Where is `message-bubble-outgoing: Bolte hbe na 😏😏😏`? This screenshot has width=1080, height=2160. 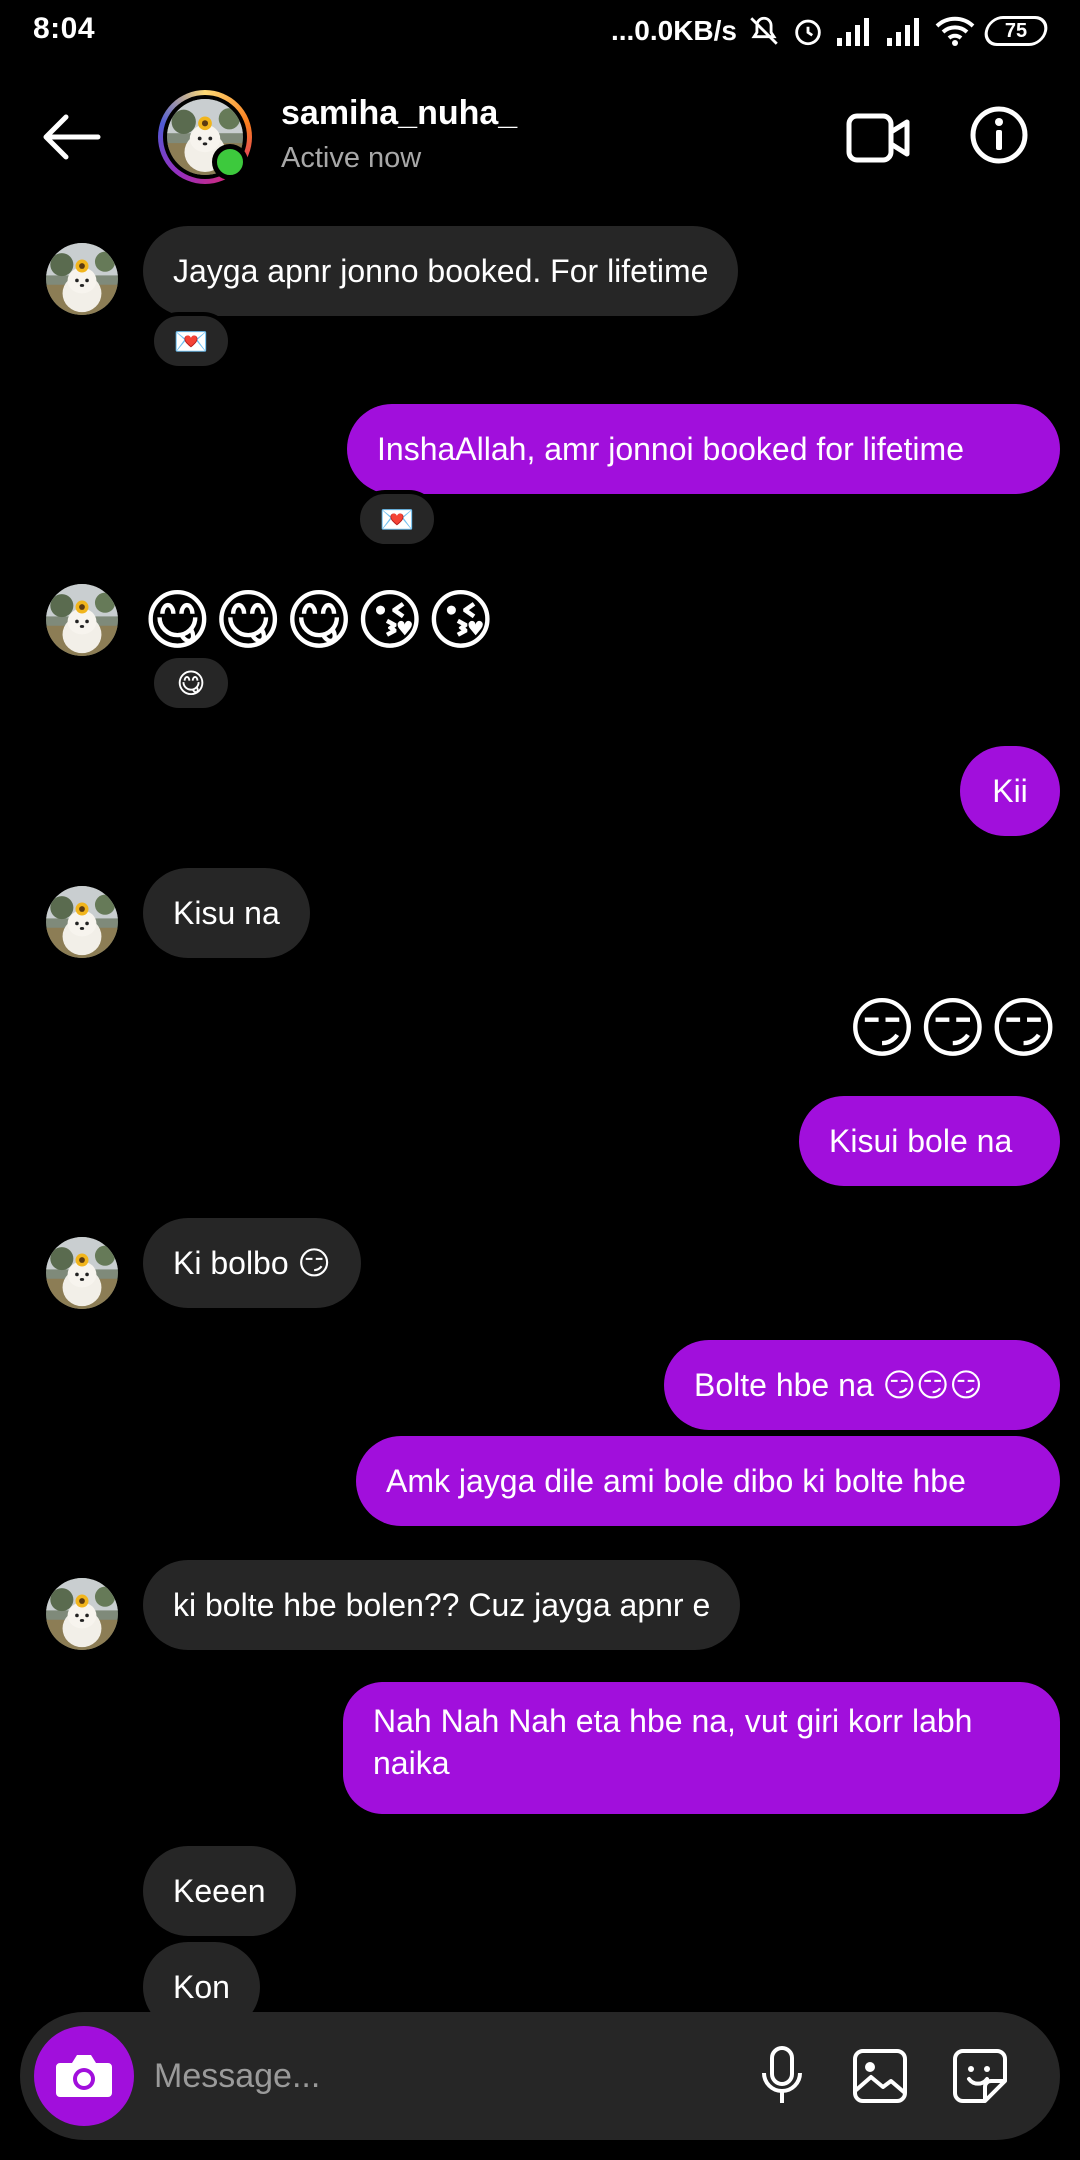
message-bubble-outgoing: Bolte hbe na 😏😏😏 is located at coordinates (862, 1385).